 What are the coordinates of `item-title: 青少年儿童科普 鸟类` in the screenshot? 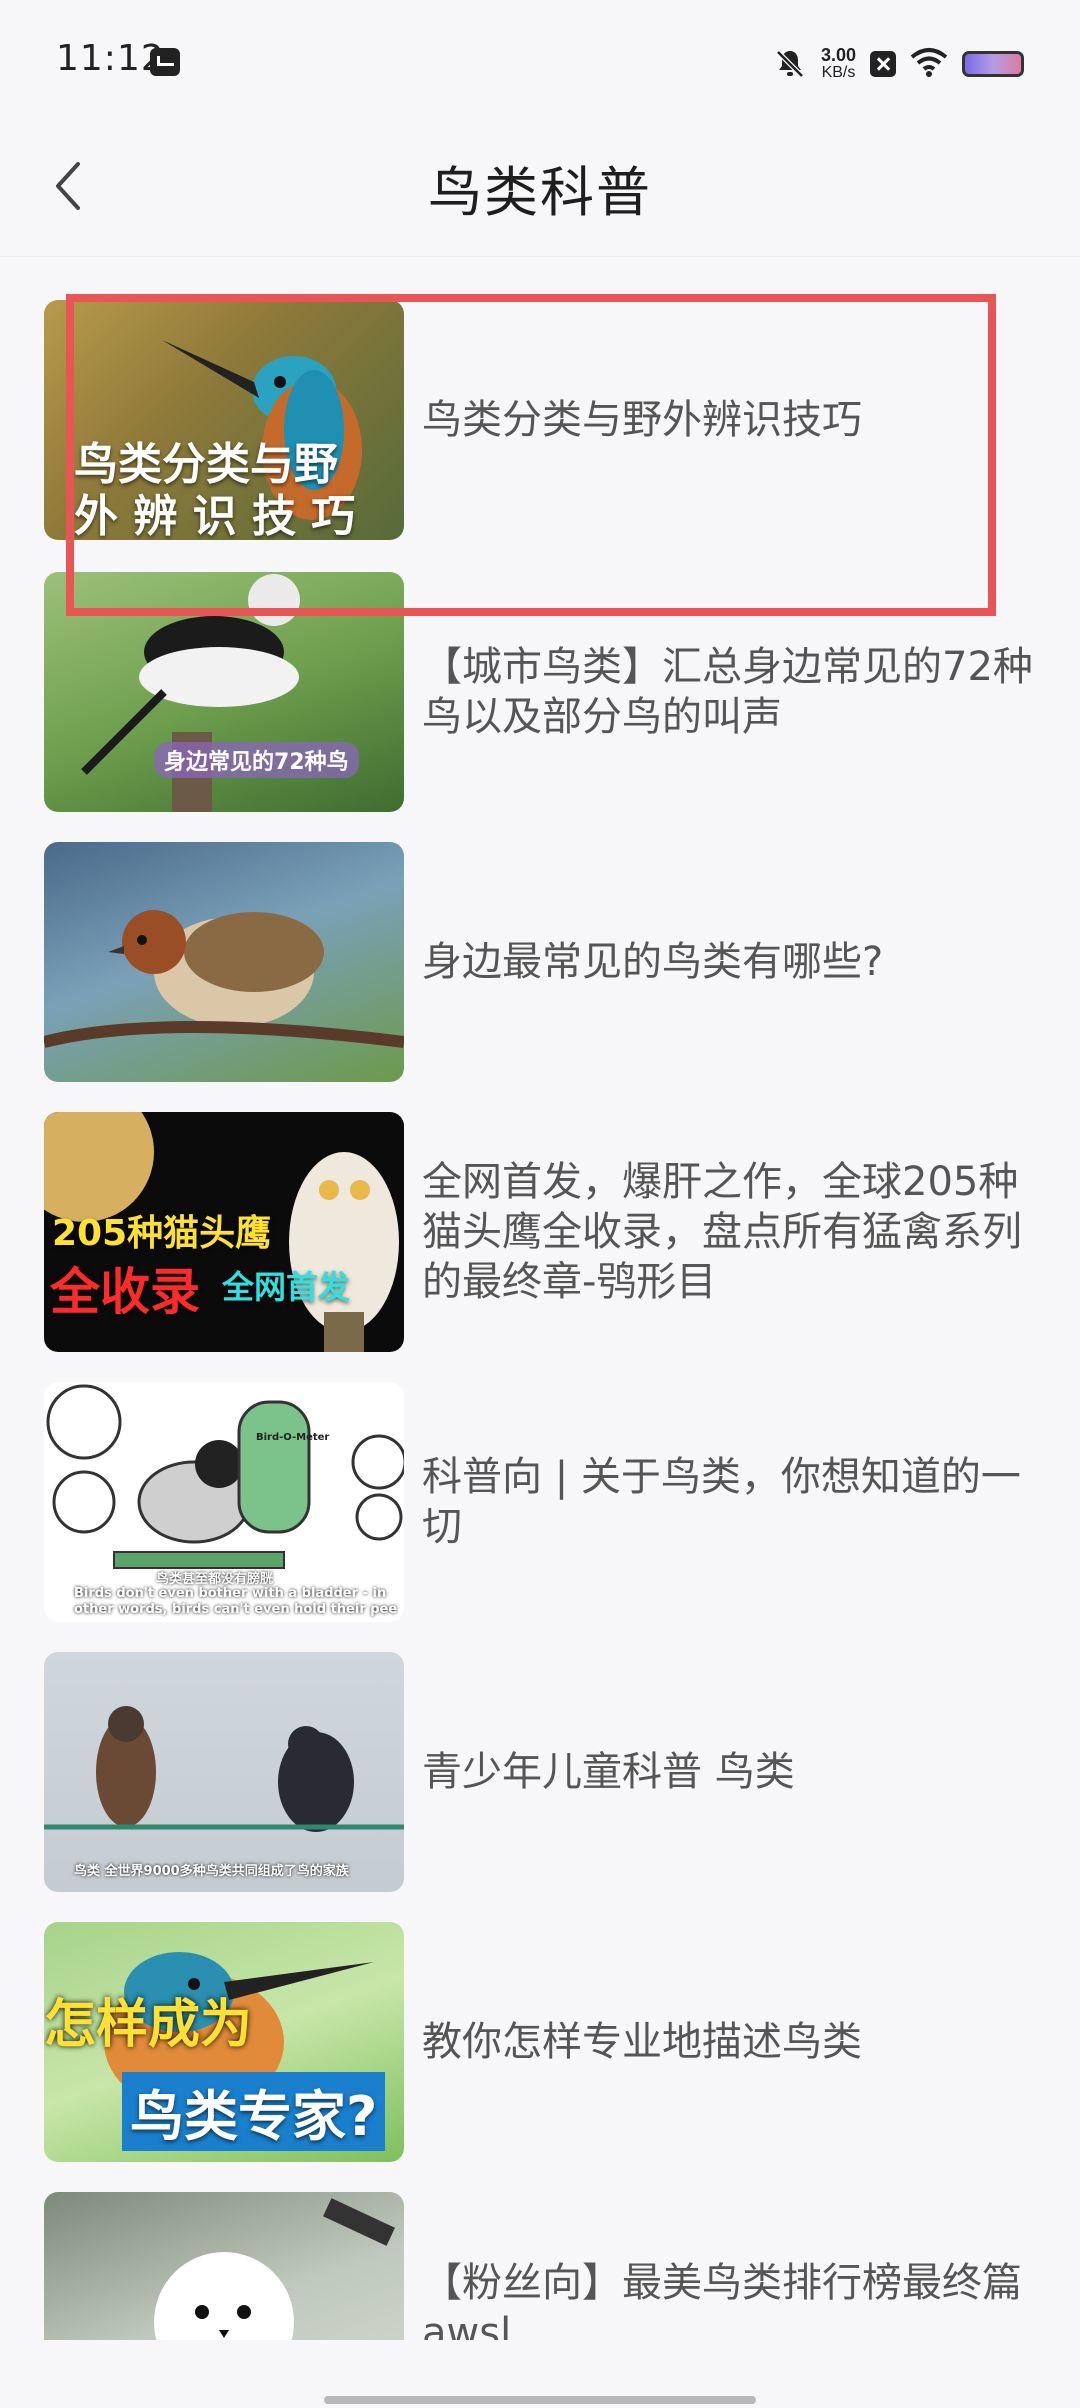 It's located at (608, 1772).